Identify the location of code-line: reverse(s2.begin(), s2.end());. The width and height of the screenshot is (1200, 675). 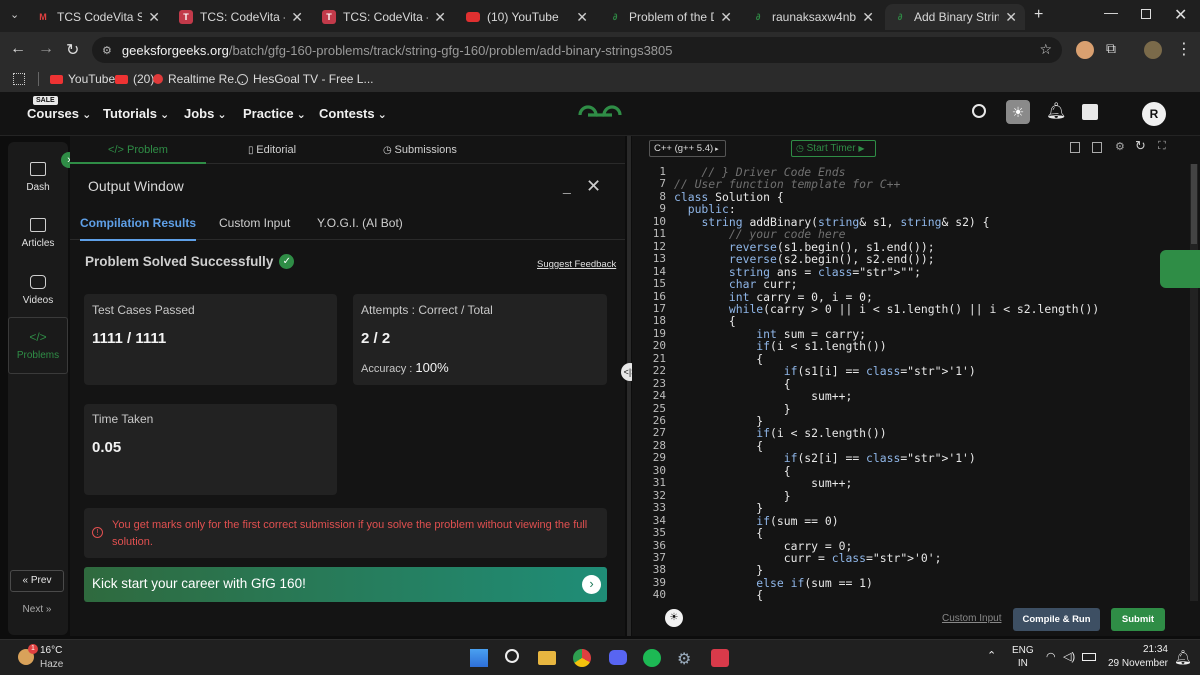
(804, 259).